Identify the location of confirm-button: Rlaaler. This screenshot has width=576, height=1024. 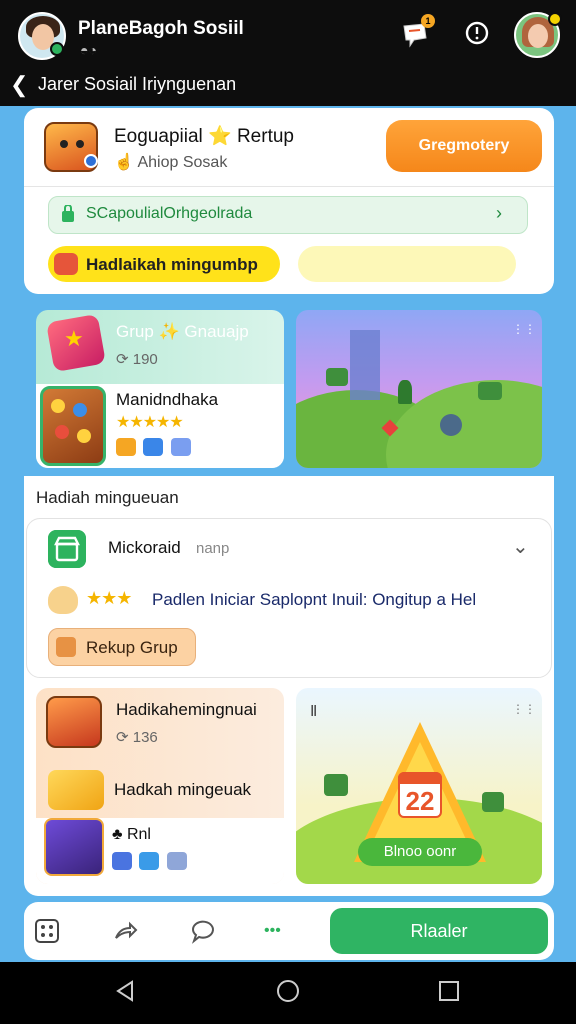
(439, 931).